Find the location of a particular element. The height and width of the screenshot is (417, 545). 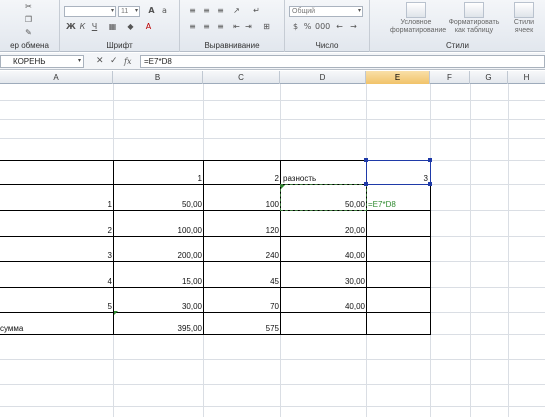

format-painter-icon: ✎ is located at coordinates (28, 33).